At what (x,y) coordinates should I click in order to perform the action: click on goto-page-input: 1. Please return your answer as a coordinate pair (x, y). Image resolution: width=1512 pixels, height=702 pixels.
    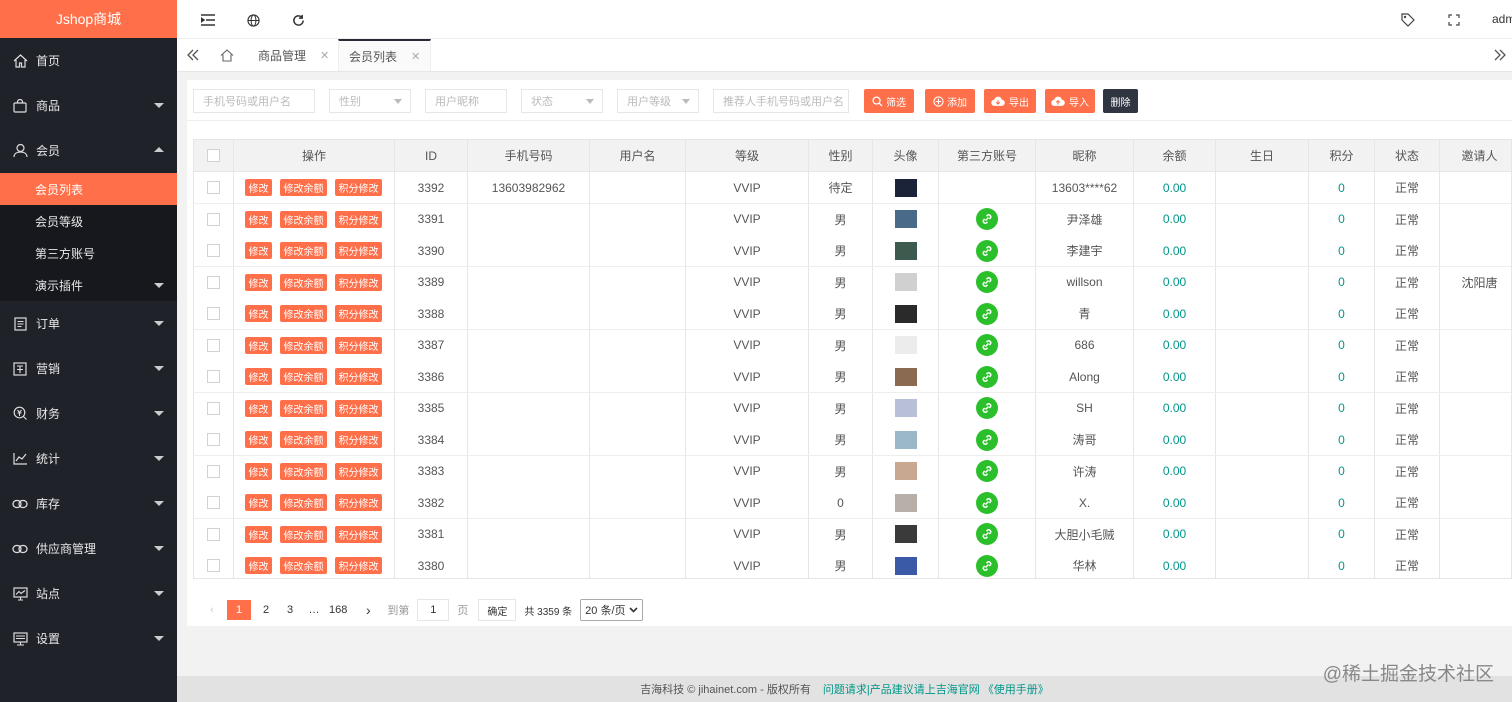
    Looking at the image, I should click on (433, 610).